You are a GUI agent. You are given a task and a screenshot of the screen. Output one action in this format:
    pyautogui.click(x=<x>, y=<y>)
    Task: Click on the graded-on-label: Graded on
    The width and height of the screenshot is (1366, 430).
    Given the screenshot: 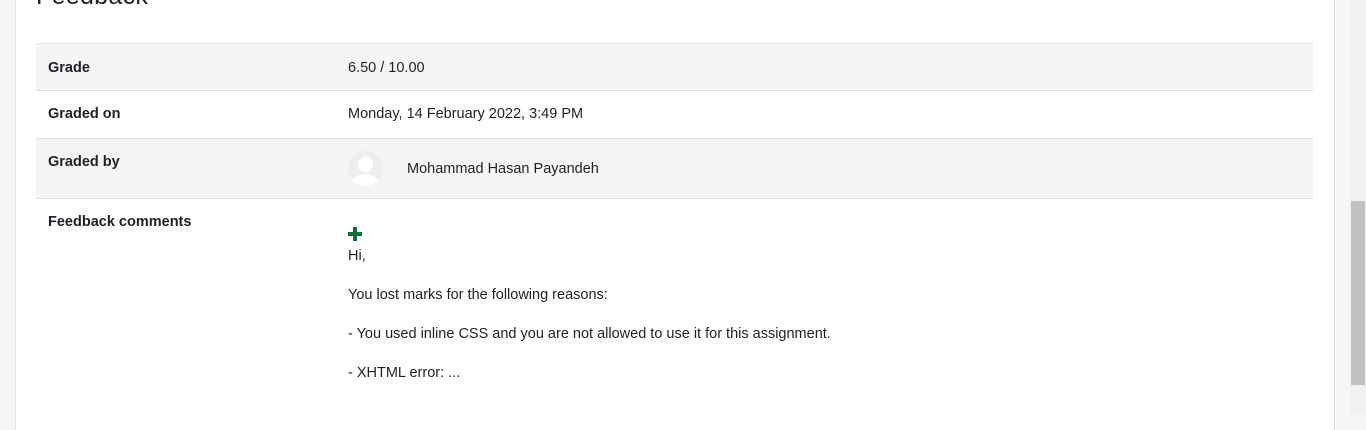 What is the action you would take?
    pyautogui.click(x=84, y=114)
    